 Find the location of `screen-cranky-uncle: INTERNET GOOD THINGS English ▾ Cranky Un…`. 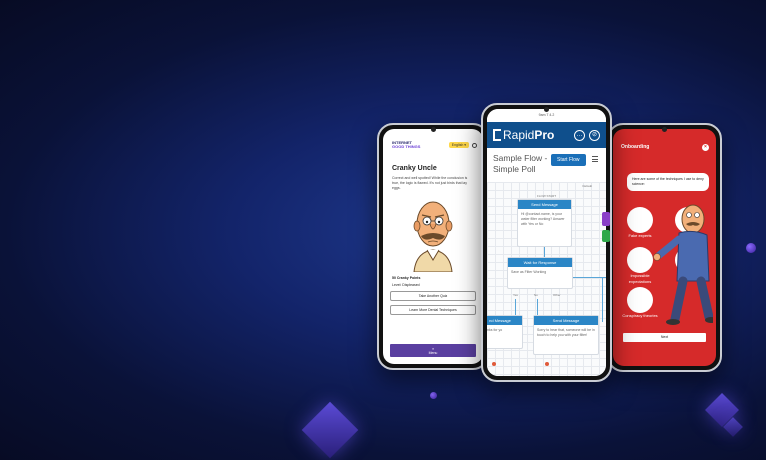

screen-cranky-uncle: INTERNET GOOD THINGS English ▾ Cranky Un… is located at coordinates (433, 246).